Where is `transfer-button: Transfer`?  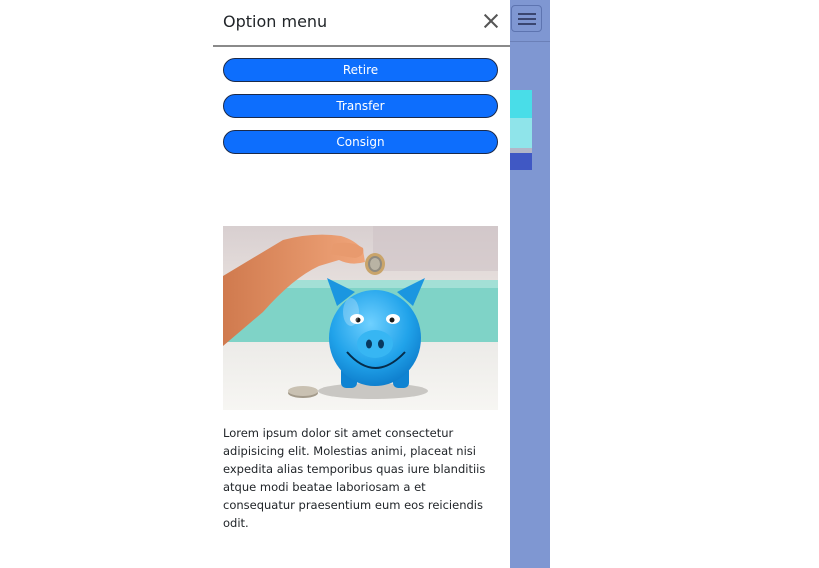 transfer-button: Transfer is located at coordinates (360, 106).